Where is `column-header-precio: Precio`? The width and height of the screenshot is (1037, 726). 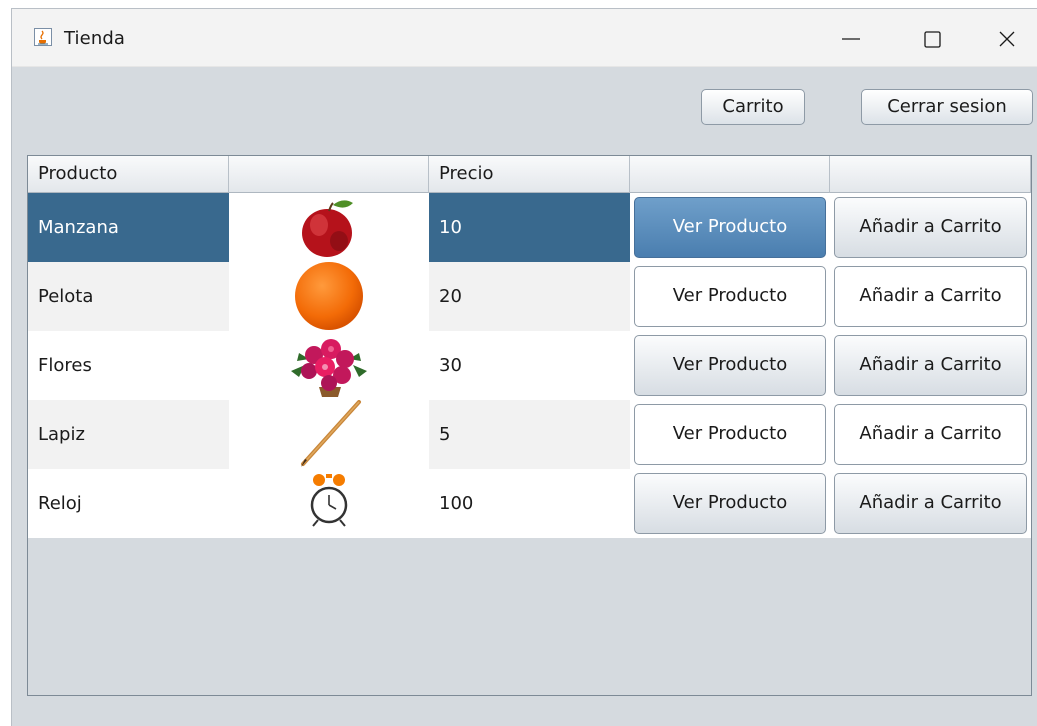
column-header-precio: Precio is located at coordinates (529, 174).